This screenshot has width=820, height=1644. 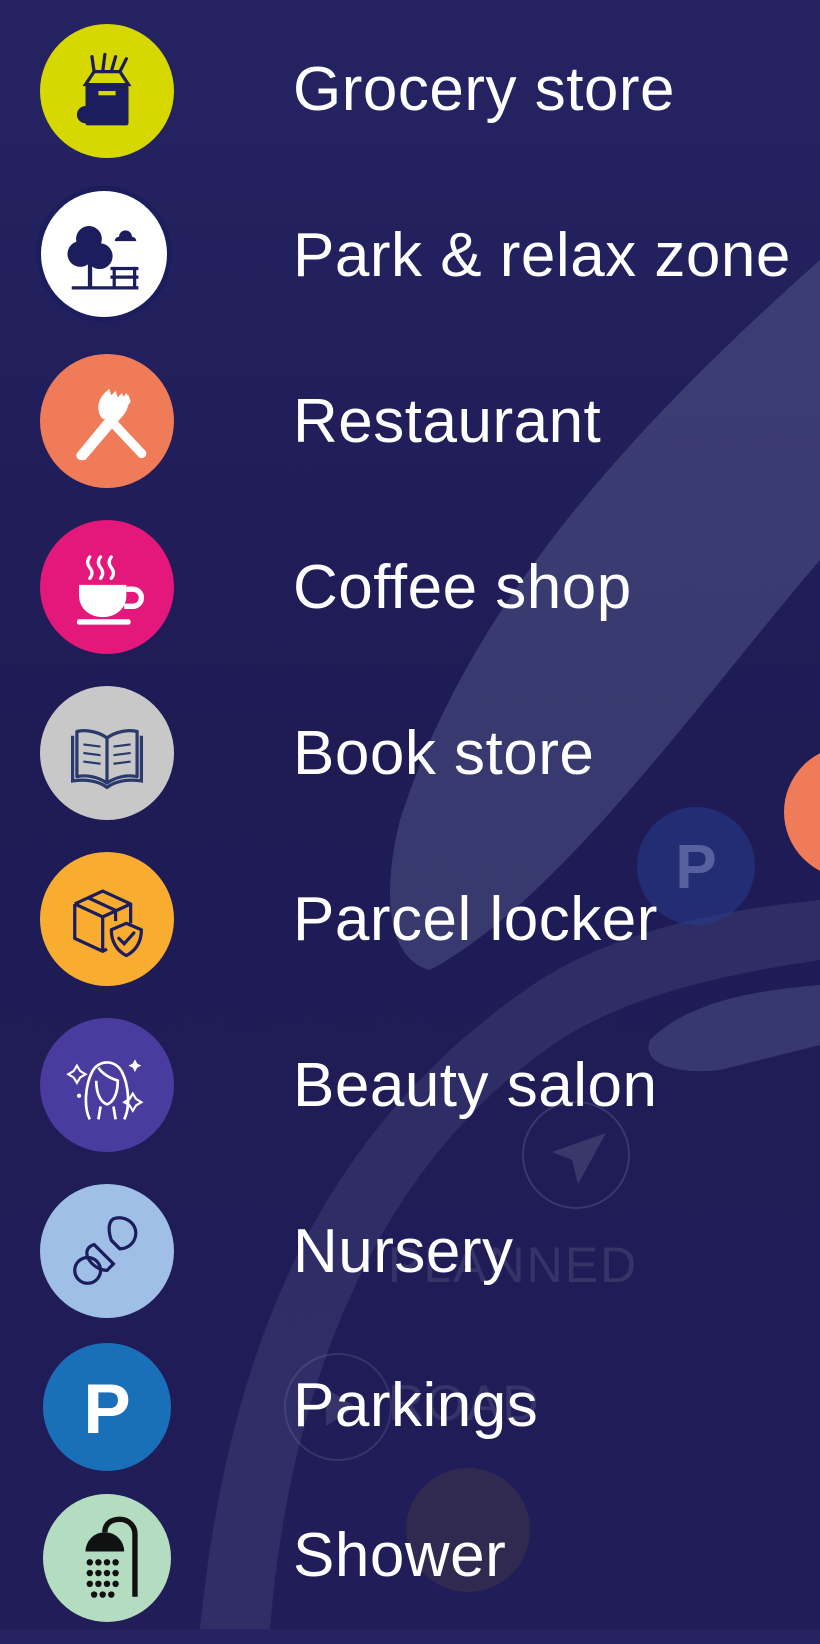 I want to click on coffee-shop-badge, so click(x=107, y=587).